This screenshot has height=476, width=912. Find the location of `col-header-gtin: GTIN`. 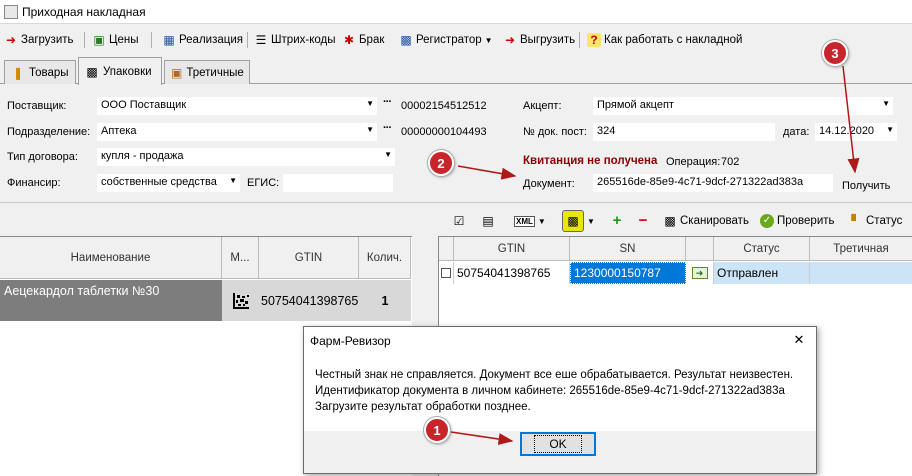

col-header-gtin: GTIN is located at coordinates (309, 258).